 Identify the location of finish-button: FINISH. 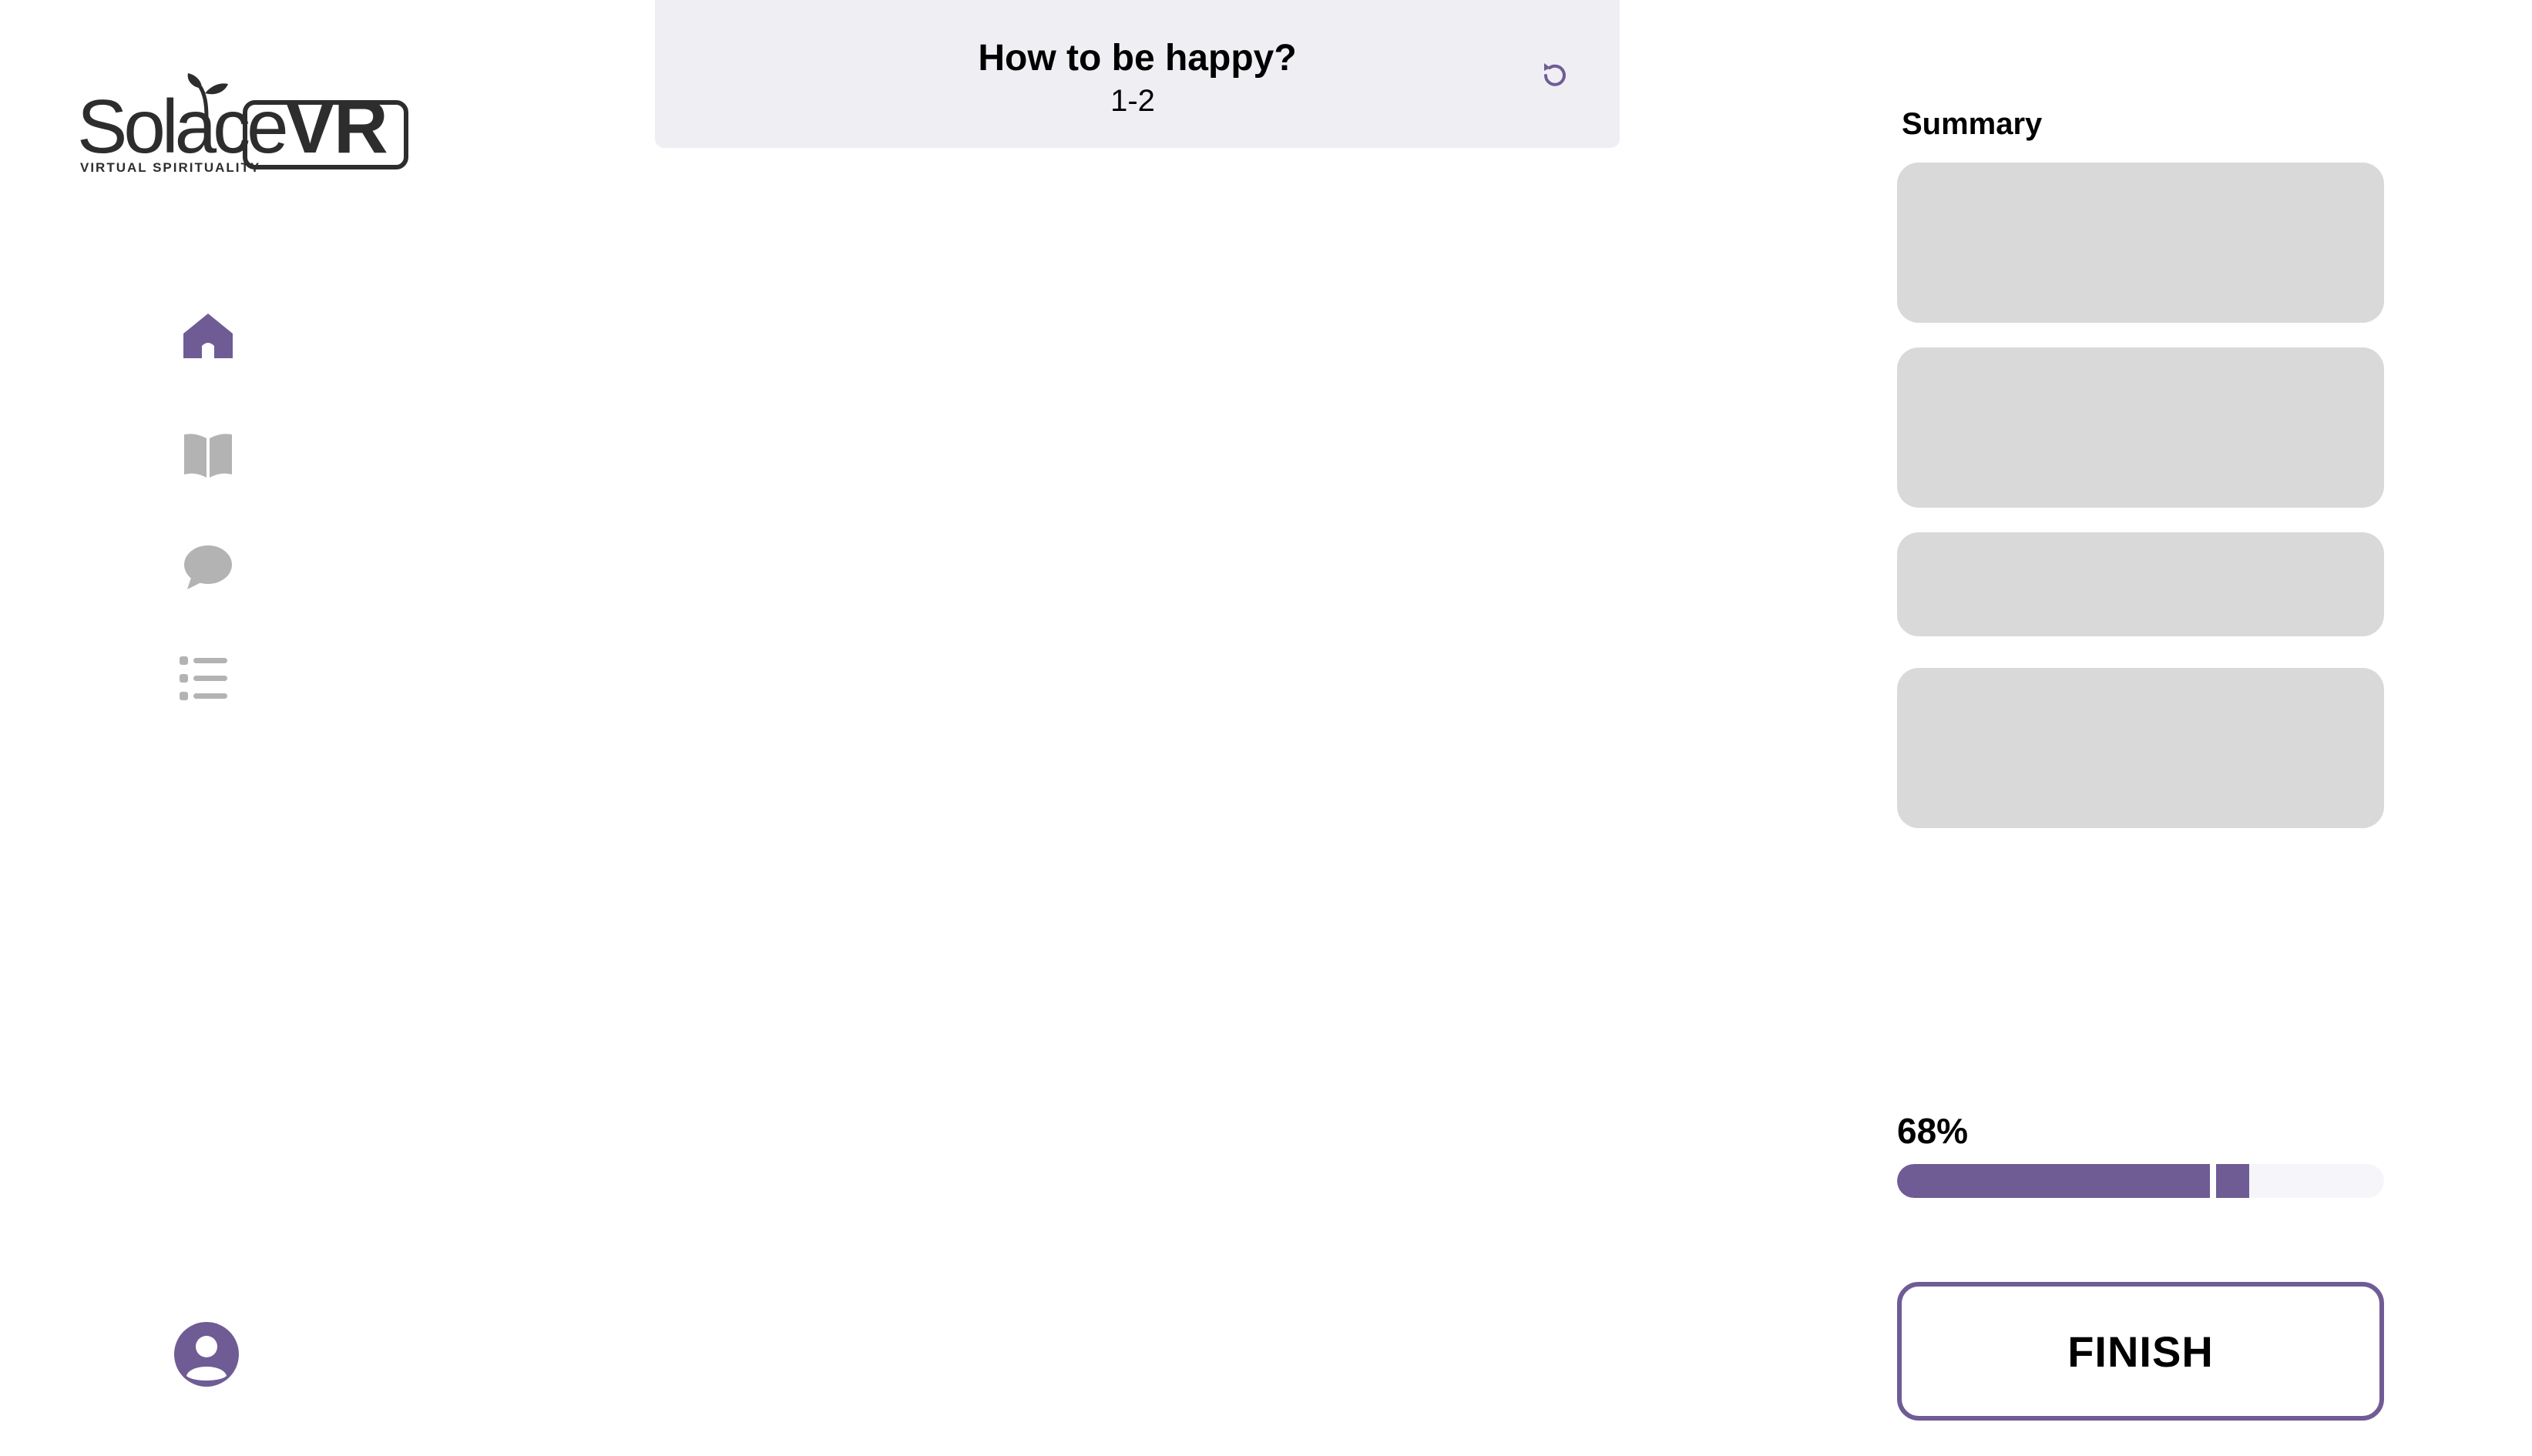
(2140, 1351).